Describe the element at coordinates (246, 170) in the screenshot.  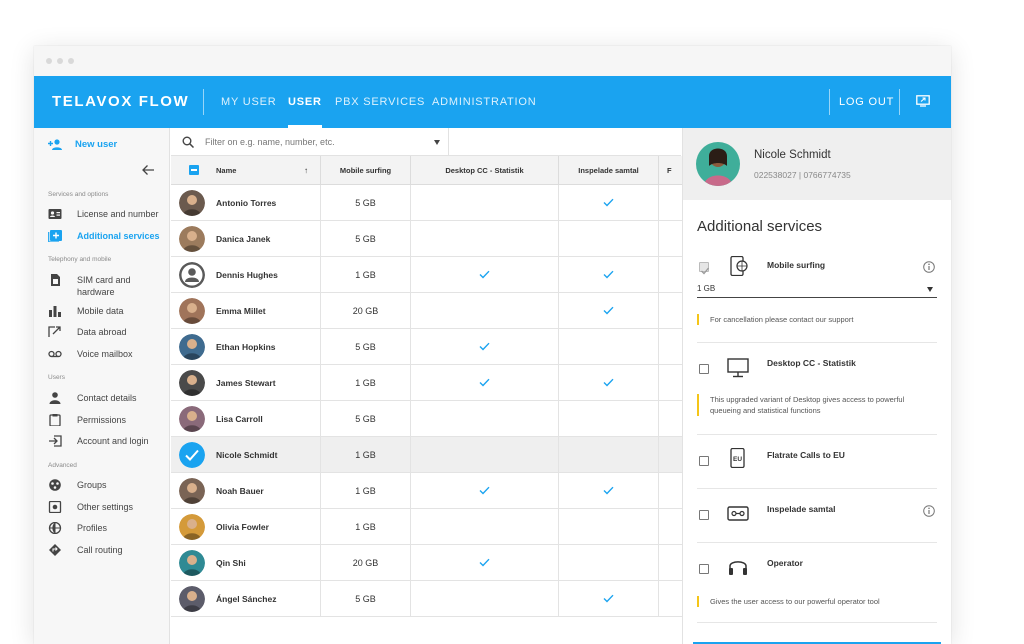
I see `column-name: Name ↑` at that location.